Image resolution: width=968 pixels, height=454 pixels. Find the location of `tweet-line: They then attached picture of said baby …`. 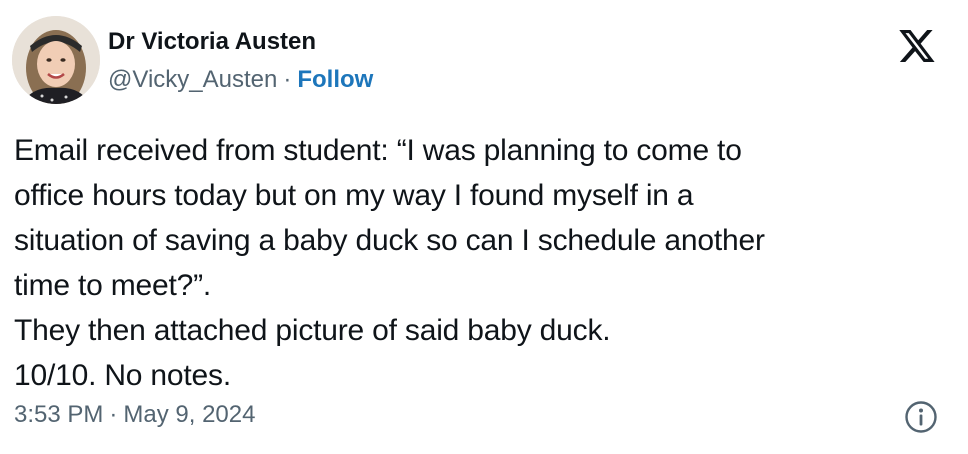

tweet-line: They then attached picture of said baby … is located at coordinates (312, 330).